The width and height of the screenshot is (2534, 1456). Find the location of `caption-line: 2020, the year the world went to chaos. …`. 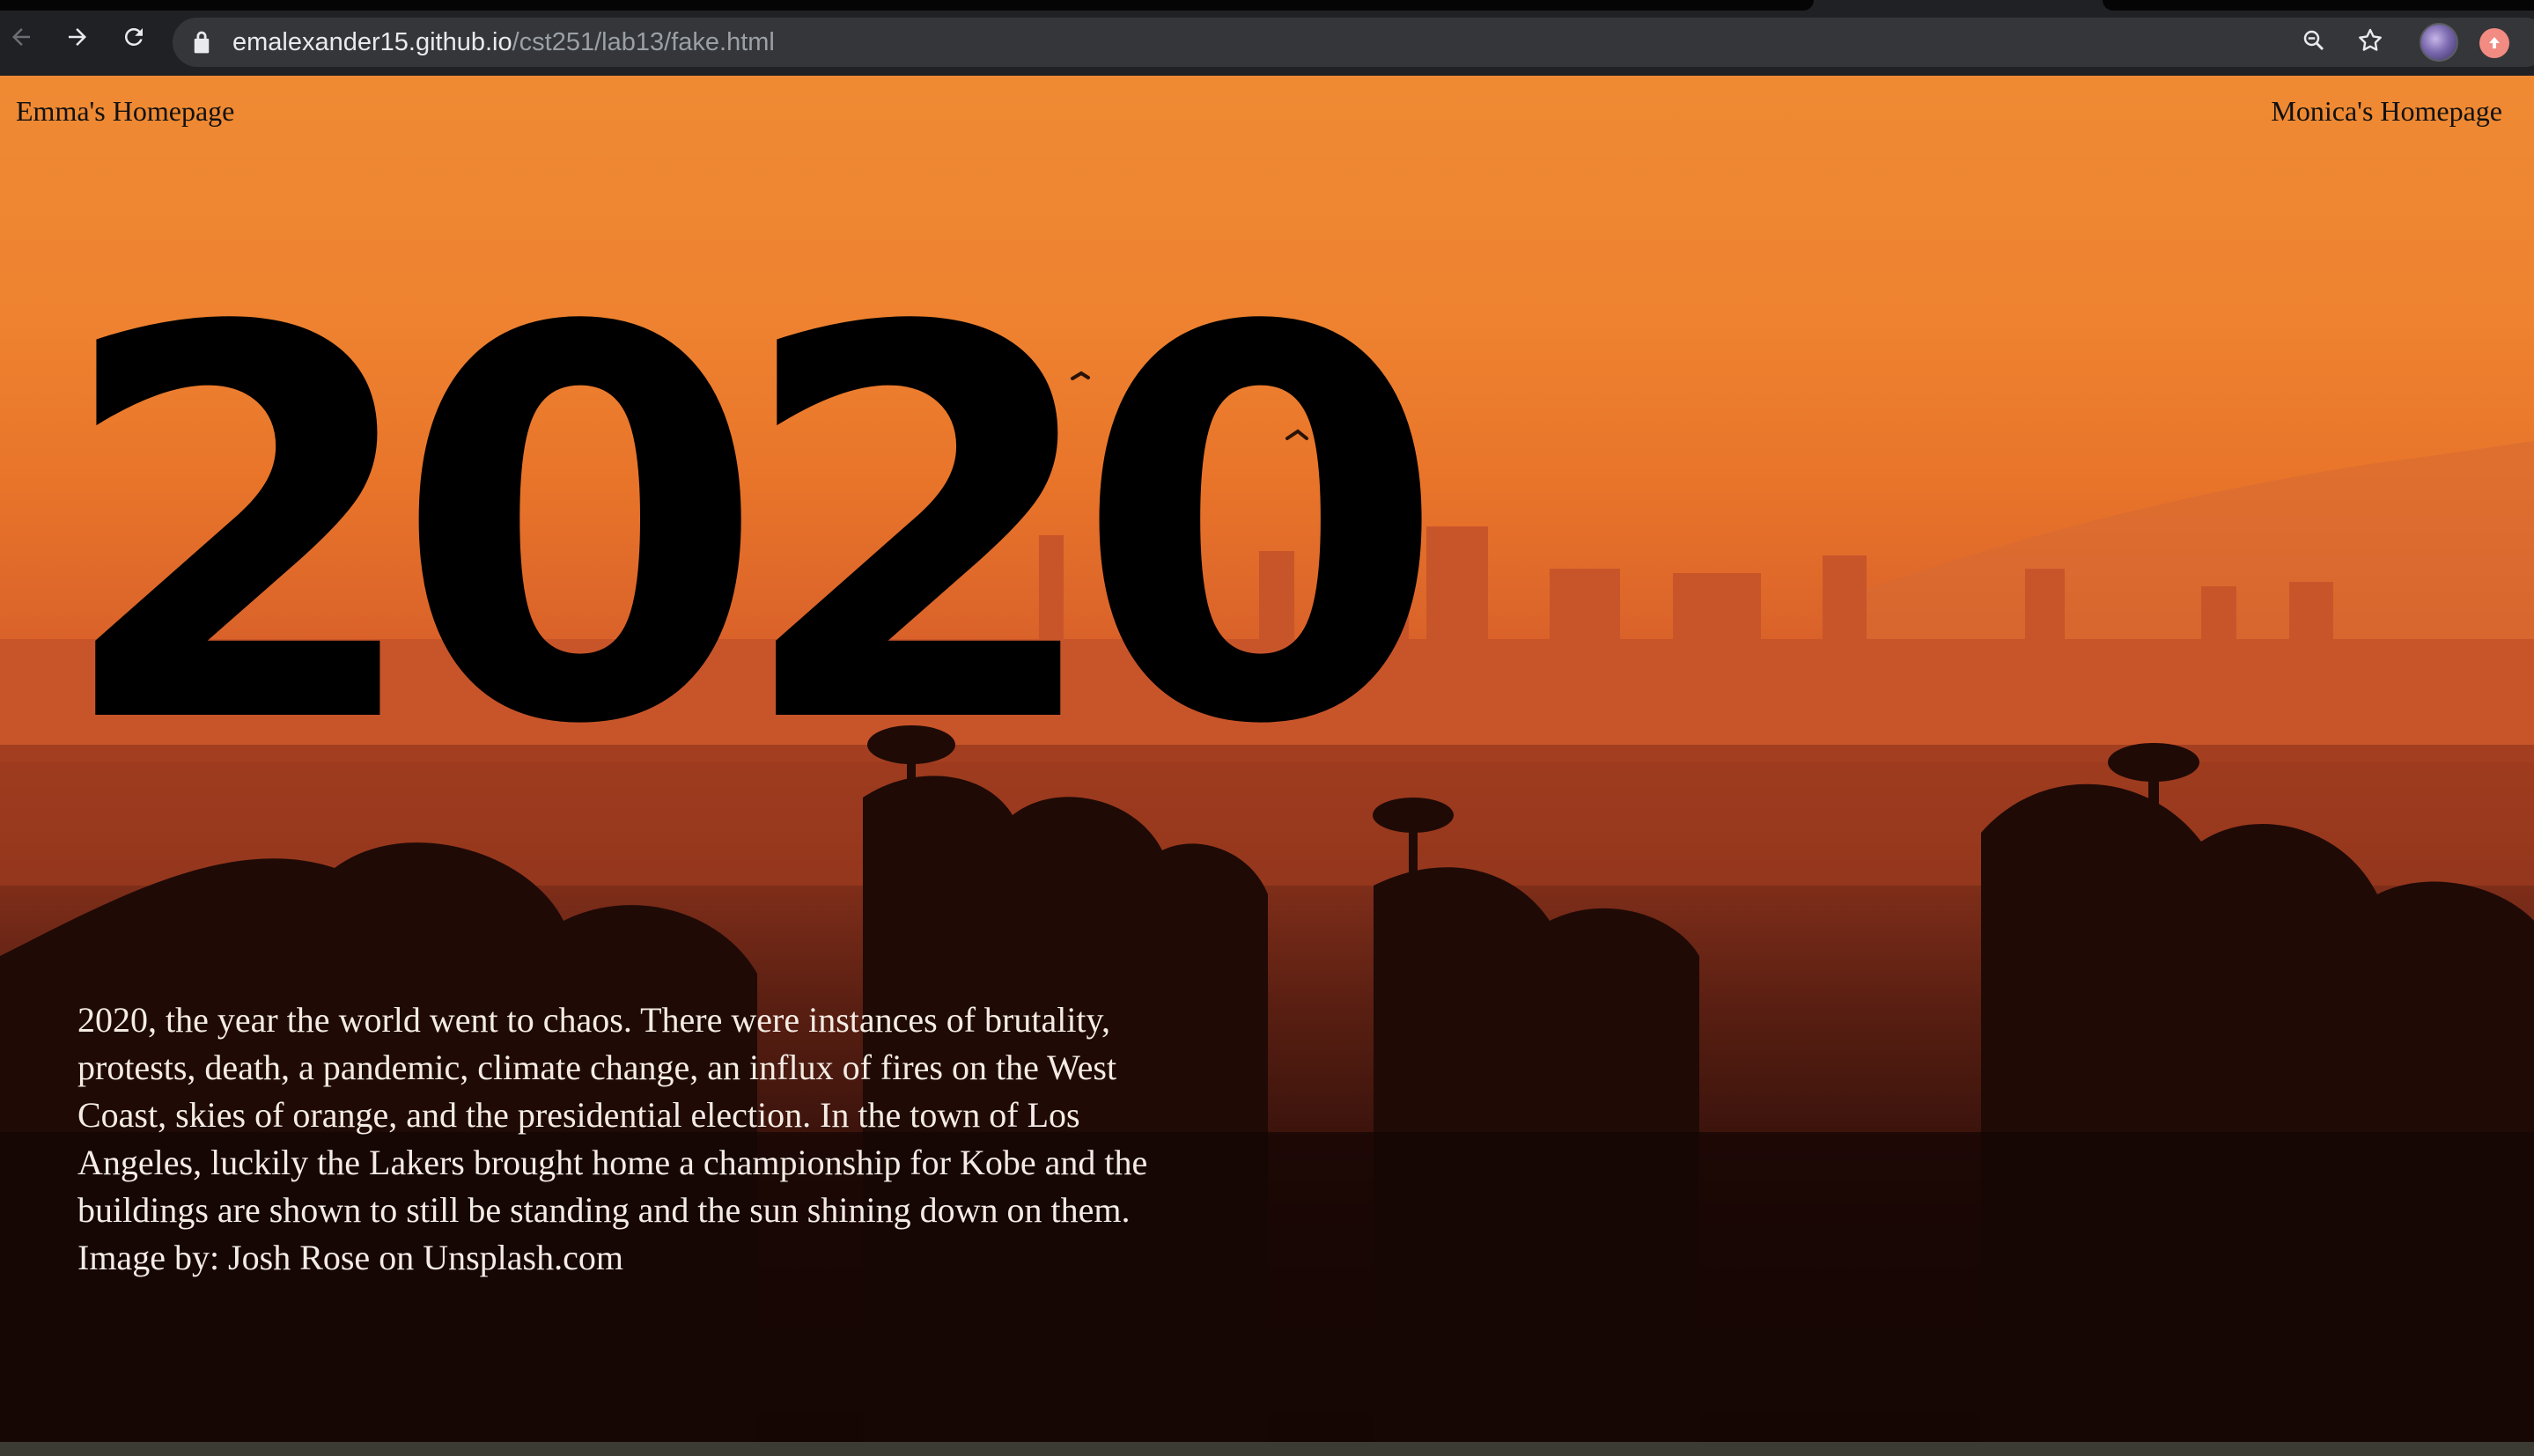

caption-line: 2020, the year the world went to chaos. … is located at coordinates (593, 1020).